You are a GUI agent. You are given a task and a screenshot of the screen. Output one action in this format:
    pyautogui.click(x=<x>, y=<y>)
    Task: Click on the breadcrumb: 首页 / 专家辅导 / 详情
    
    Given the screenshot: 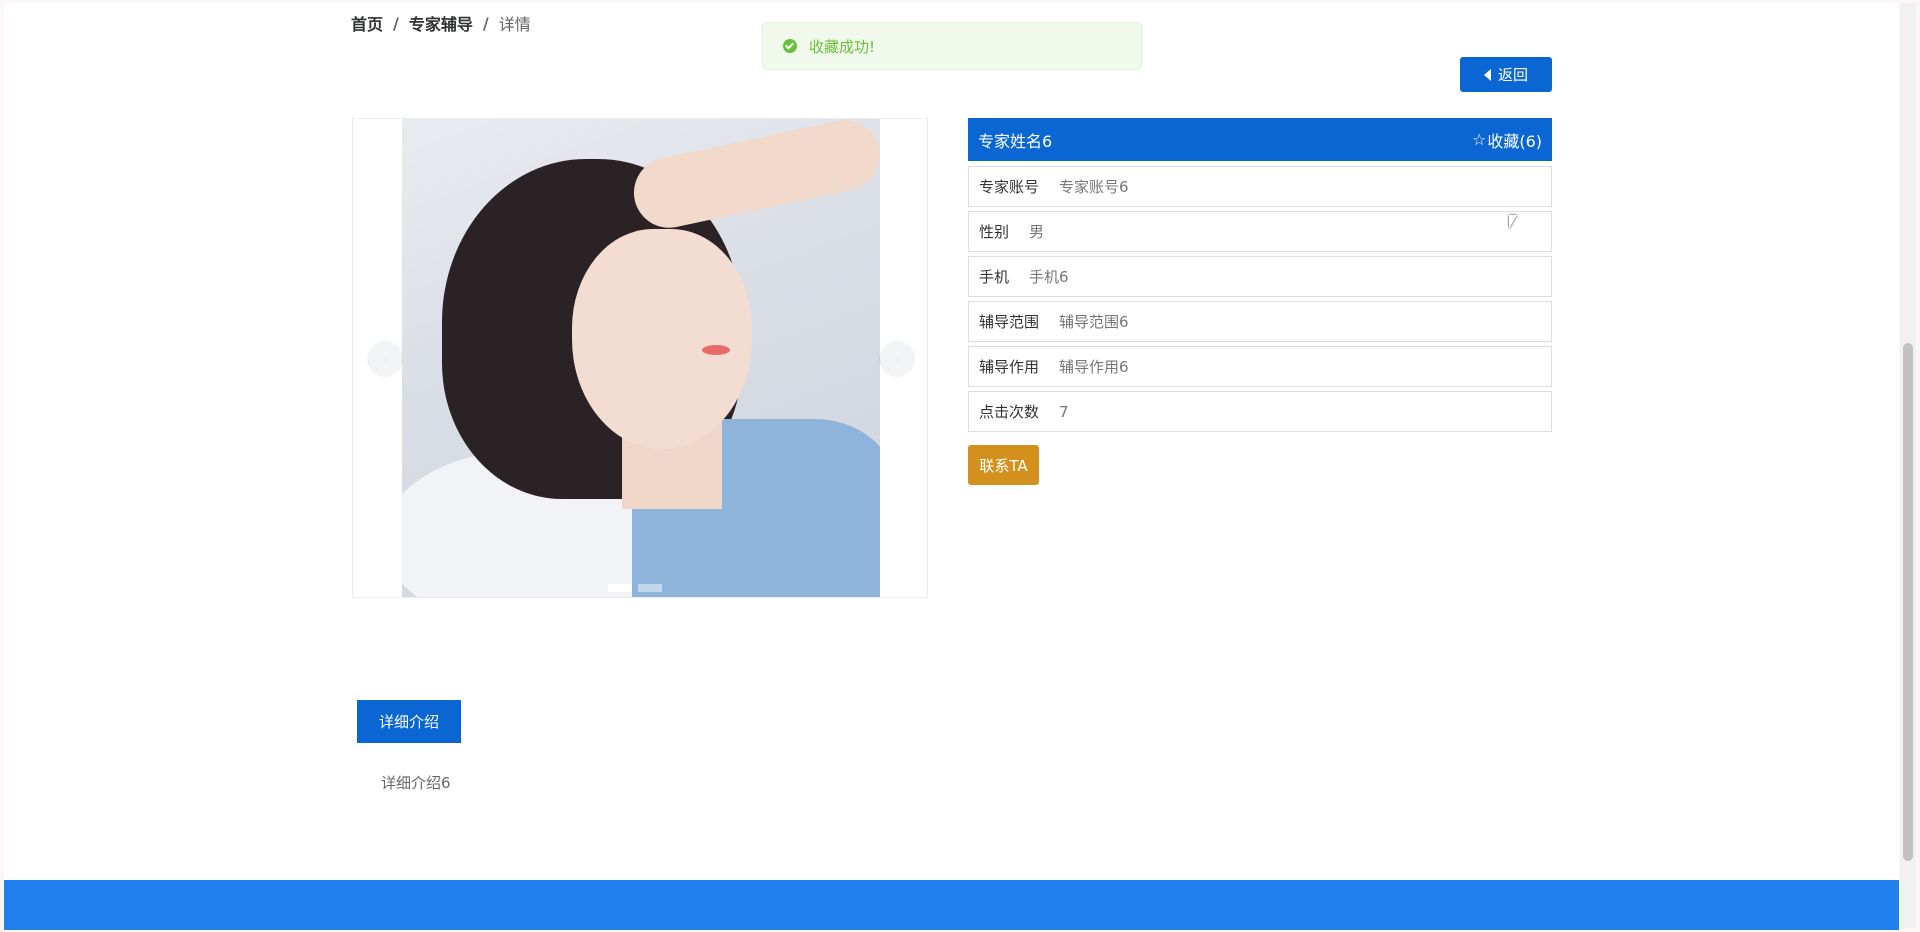 What is the action you would take?
    pyautogui.click(x=441, y=23)
    